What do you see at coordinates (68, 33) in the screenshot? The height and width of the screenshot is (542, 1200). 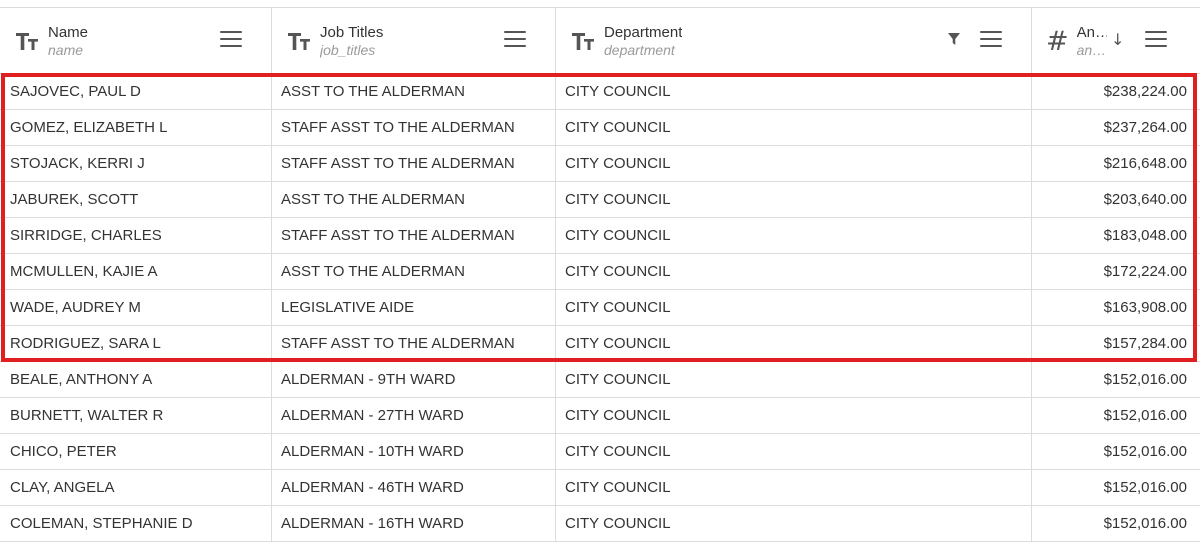 I see `column-title: Name` at bounding box center [68, 33].